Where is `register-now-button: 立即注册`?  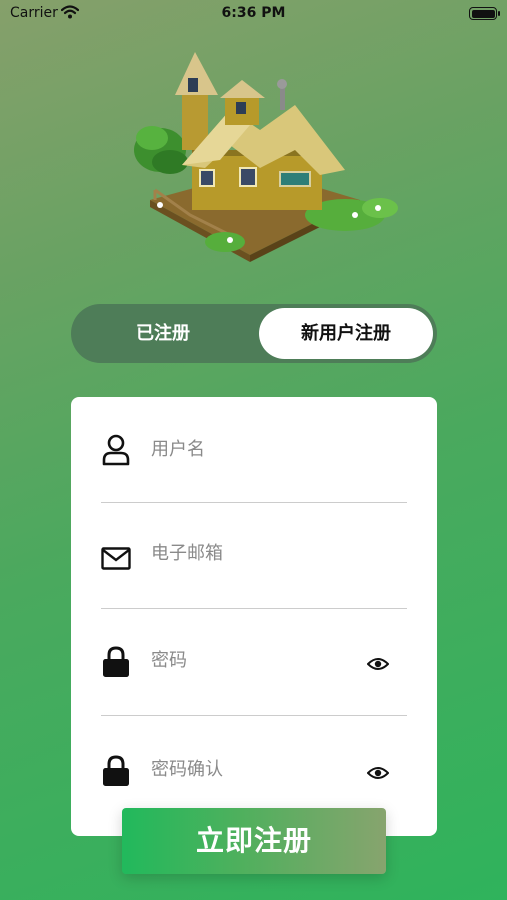
register-now-button: 立即注册 is located at coordinates (254, 841).